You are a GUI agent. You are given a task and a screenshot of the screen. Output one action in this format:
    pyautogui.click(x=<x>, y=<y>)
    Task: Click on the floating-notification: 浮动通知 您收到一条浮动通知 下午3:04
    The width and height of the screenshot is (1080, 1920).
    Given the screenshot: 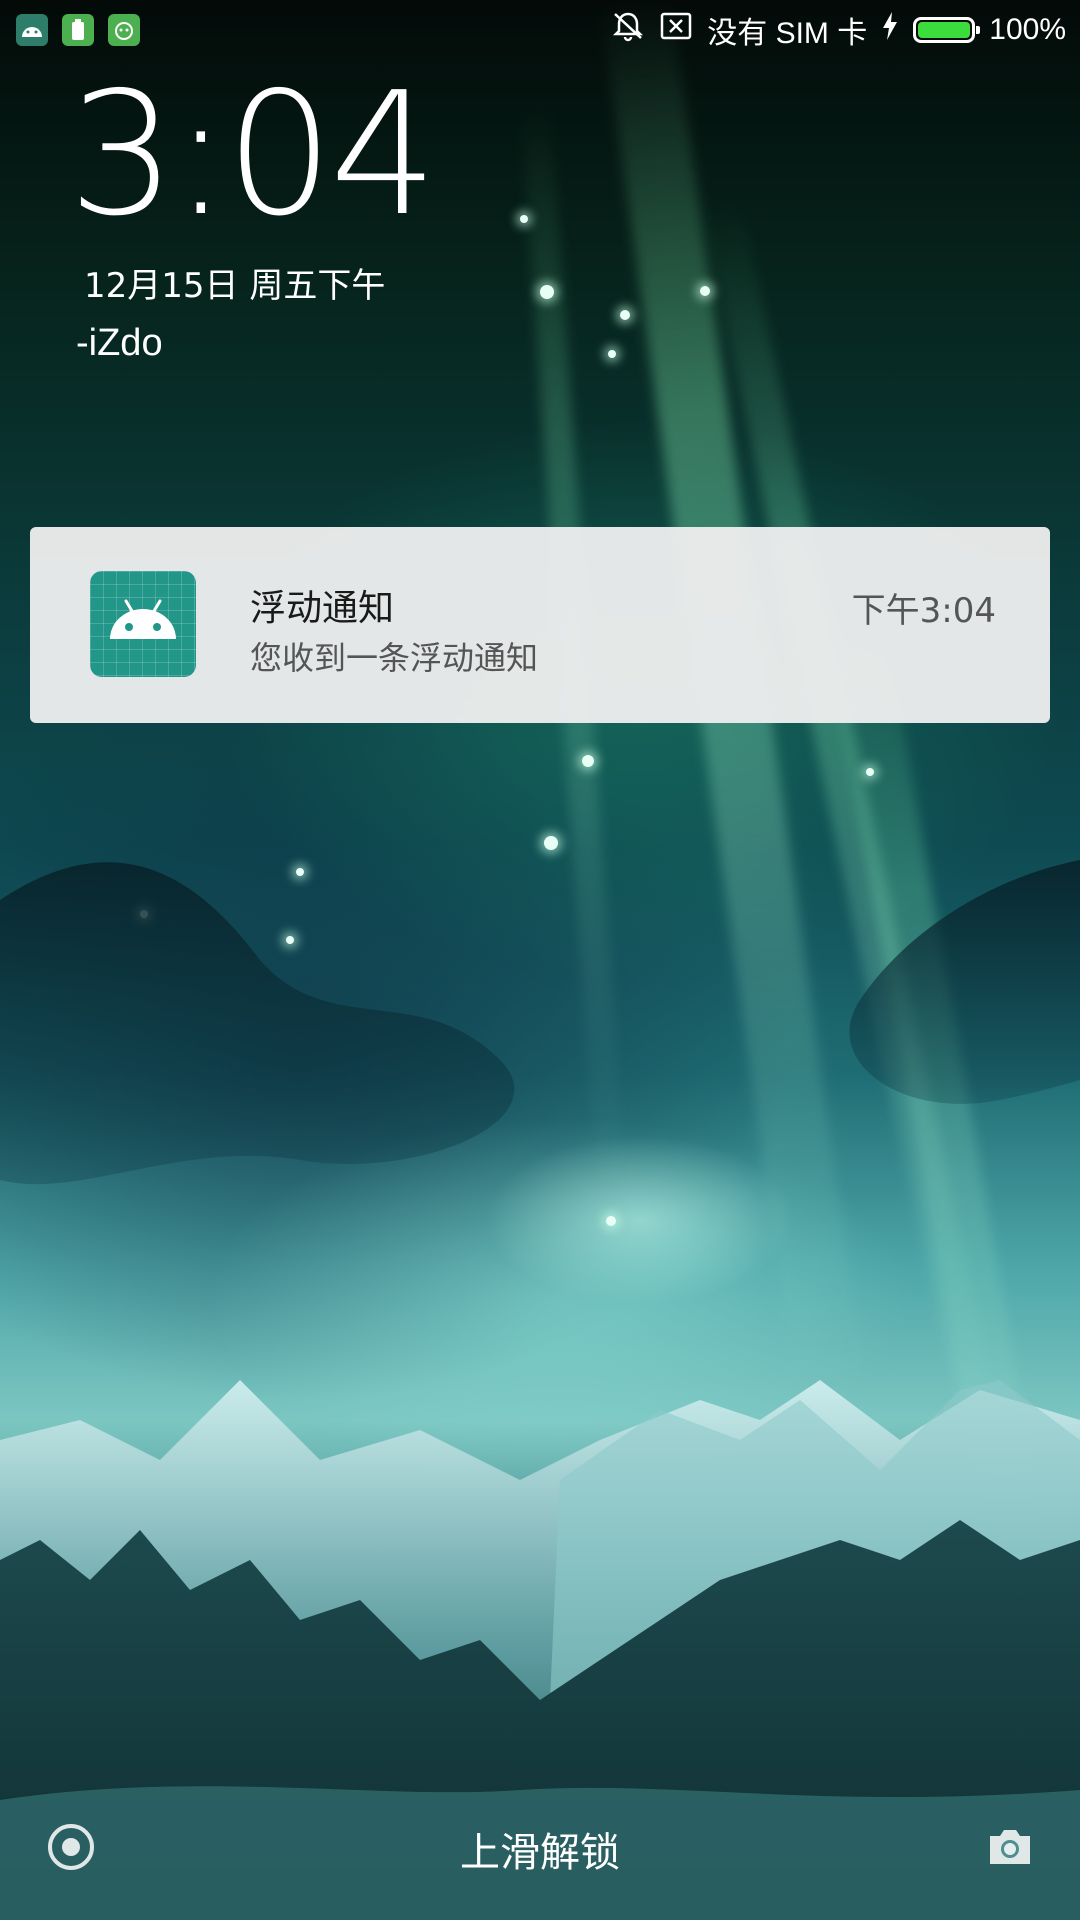 What is the action you would take?
    pyautogui.click(x=540, y=625)
    